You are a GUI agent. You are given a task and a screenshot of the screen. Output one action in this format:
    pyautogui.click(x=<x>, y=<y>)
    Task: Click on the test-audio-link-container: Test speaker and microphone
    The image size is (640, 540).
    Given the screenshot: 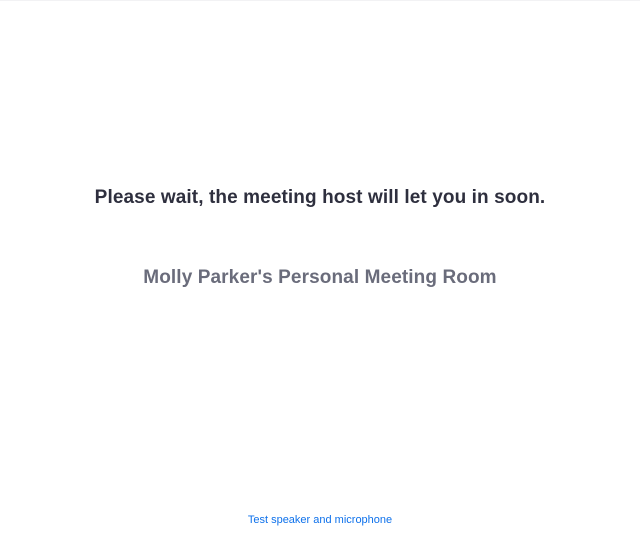 What is the action you would take?
    pyautogui.click(x=320, y=520)
    